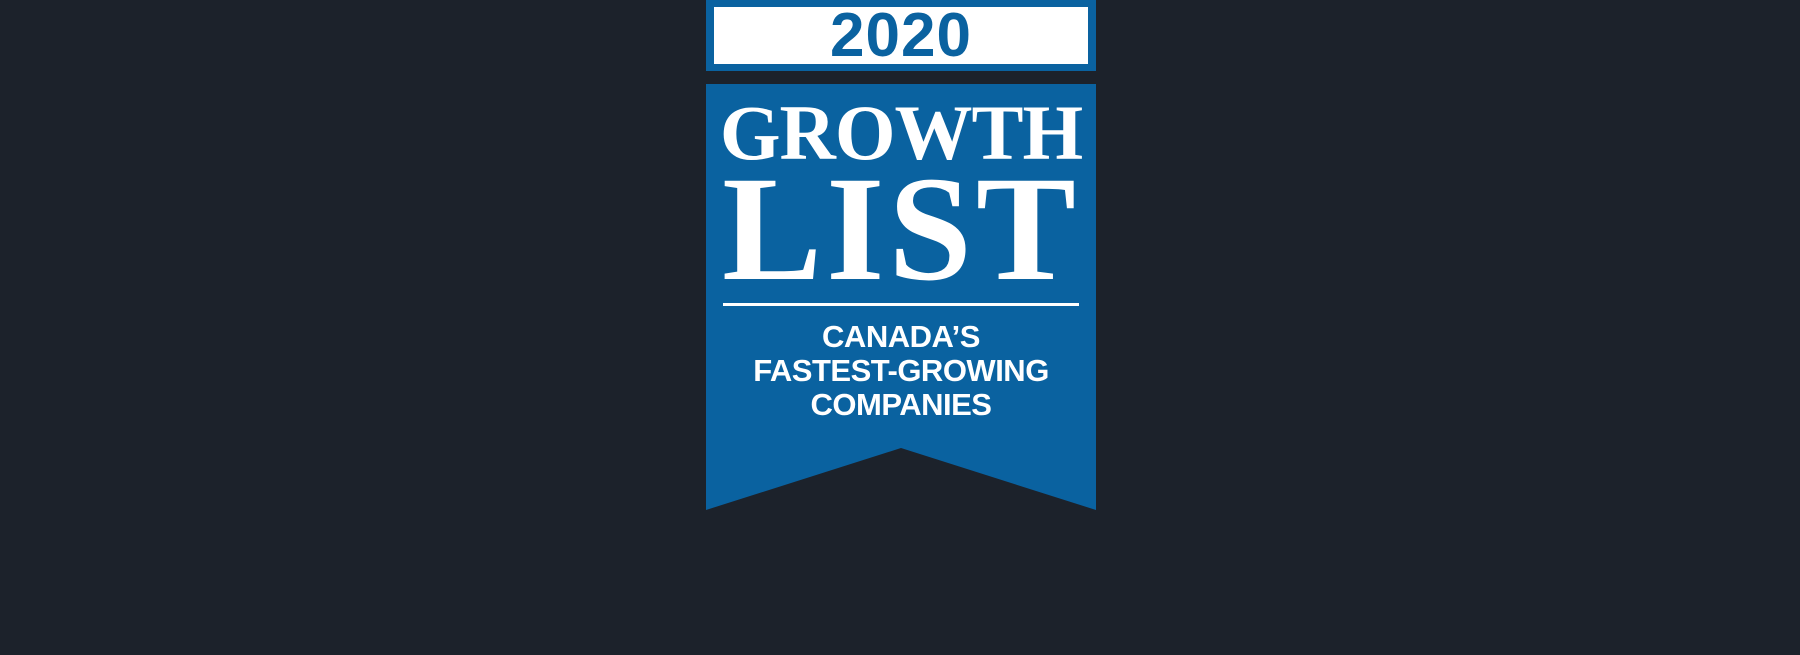  I want to click on year-box: 2020, so click(901, 35).